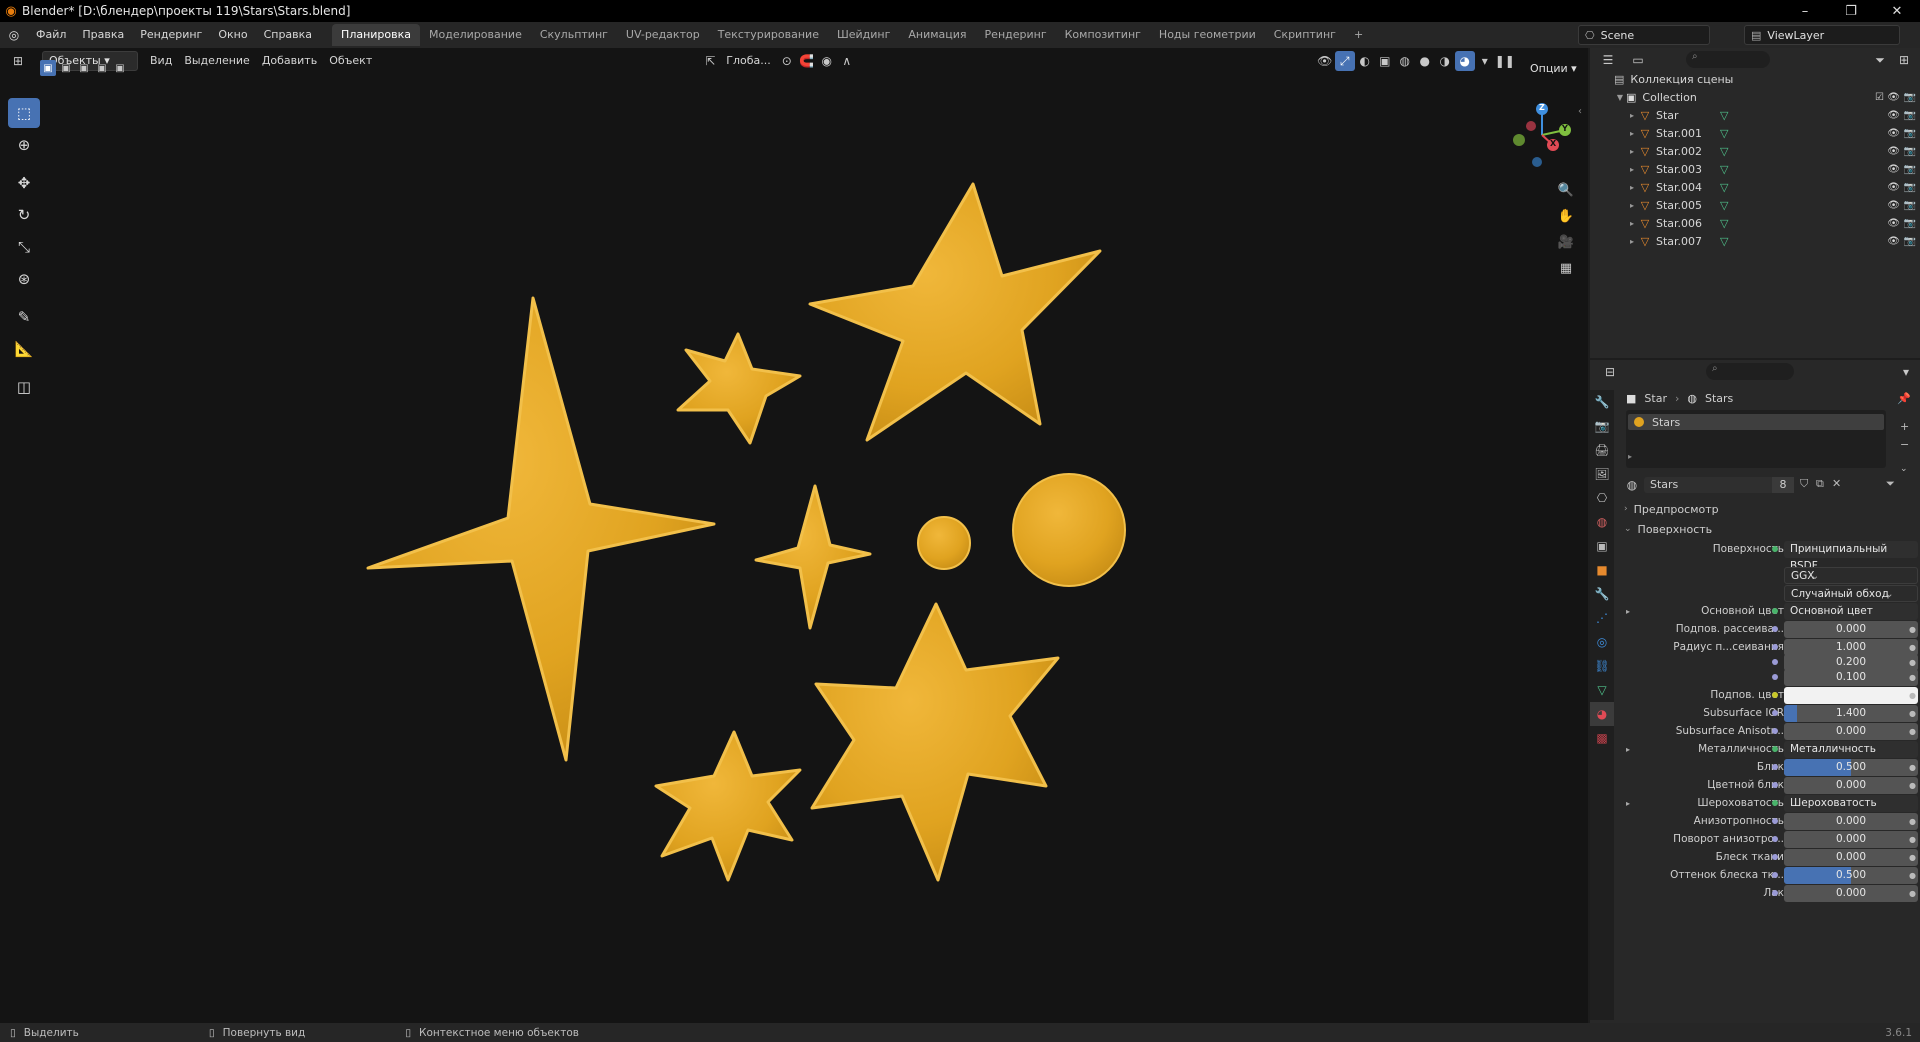 Image resolution: width=1920 pixels, height=1042 pixels. Describe the element at coordinates (1755, 187) in the screenshot. I see `outliner-object-row: ▸ ▽ Star.004 ▽ 👁 📷` at that location.